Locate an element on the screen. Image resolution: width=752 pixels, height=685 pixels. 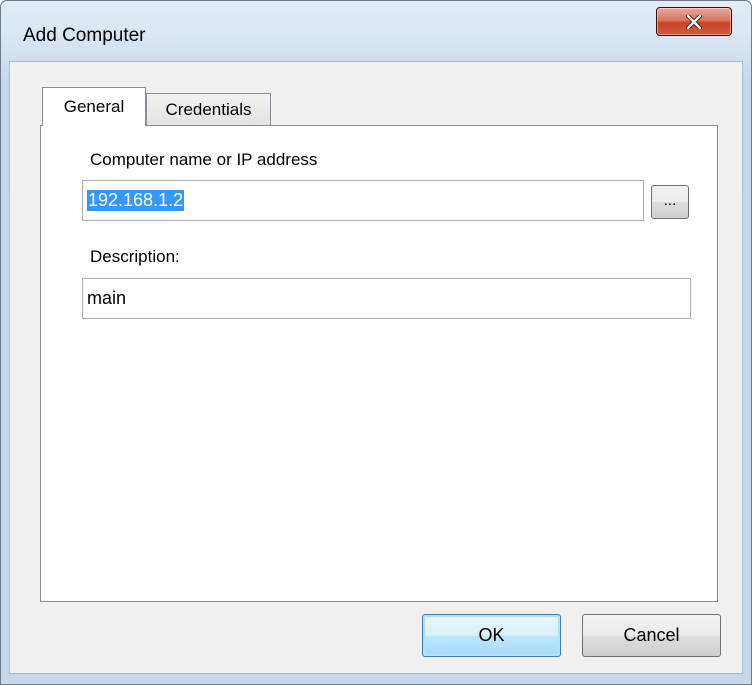
computer-name-label: Computer name or IP address is located at coordinates (204, 159).